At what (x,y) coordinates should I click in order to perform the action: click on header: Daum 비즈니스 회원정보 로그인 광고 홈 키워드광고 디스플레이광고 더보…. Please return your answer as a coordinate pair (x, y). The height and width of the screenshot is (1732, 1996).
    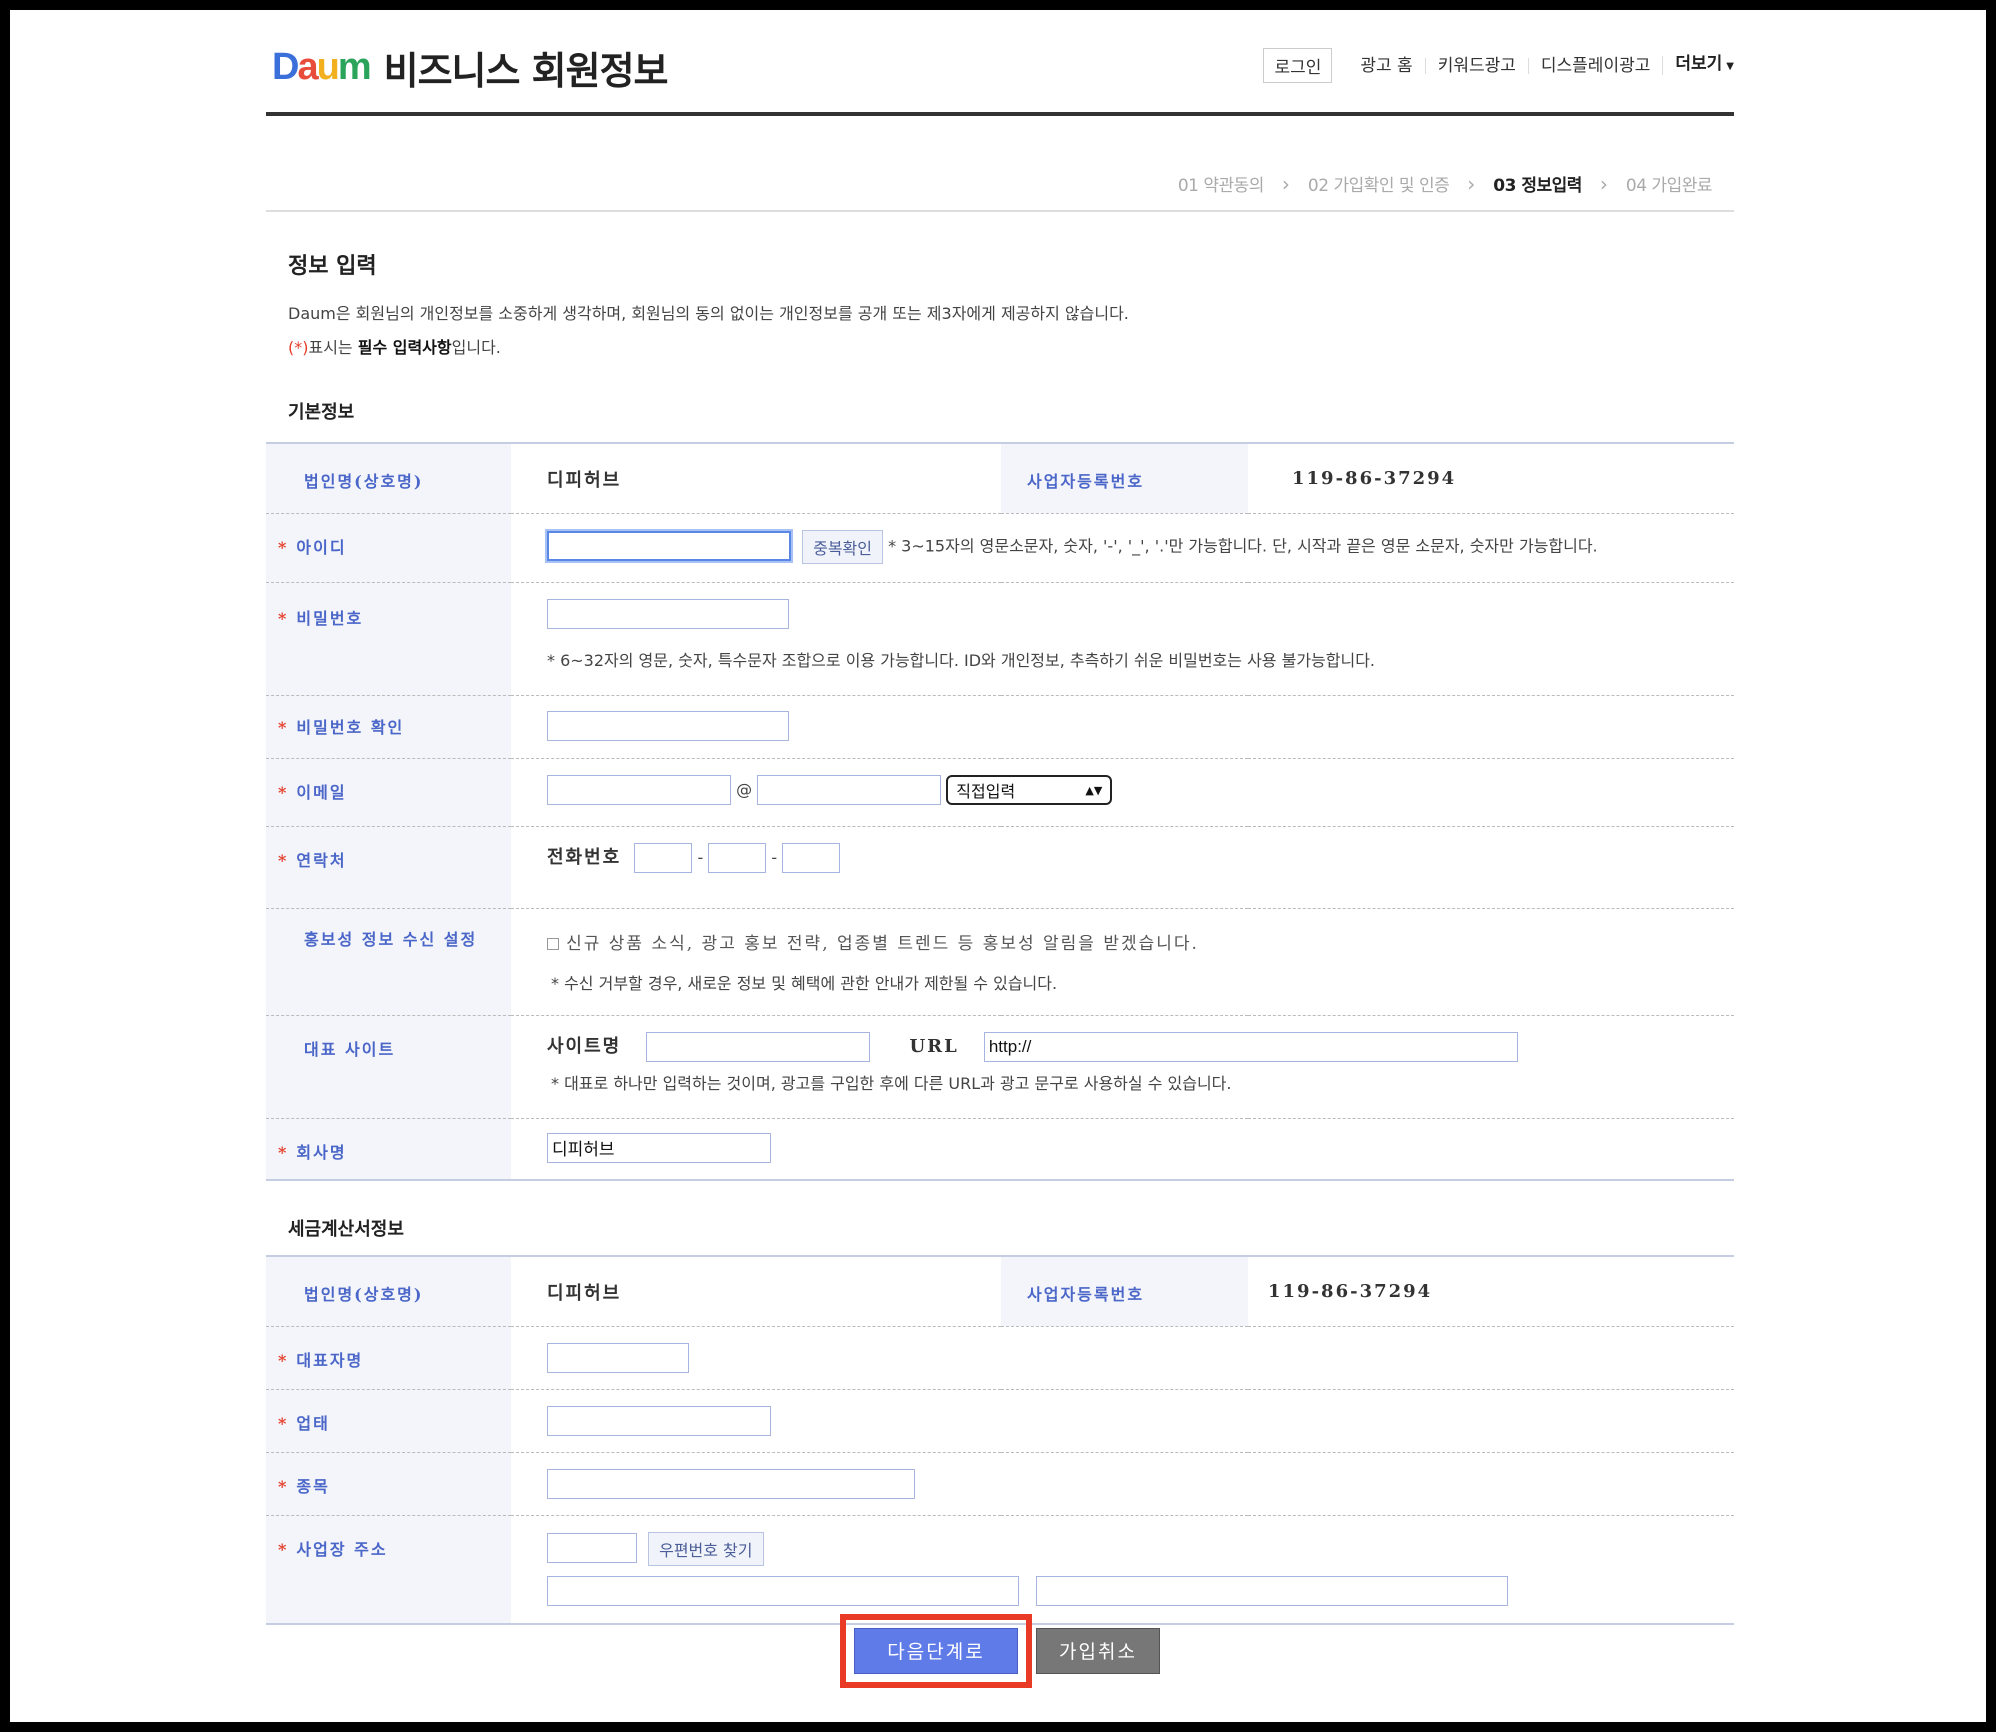
    Looking at the image, I should click on (1000, 63).